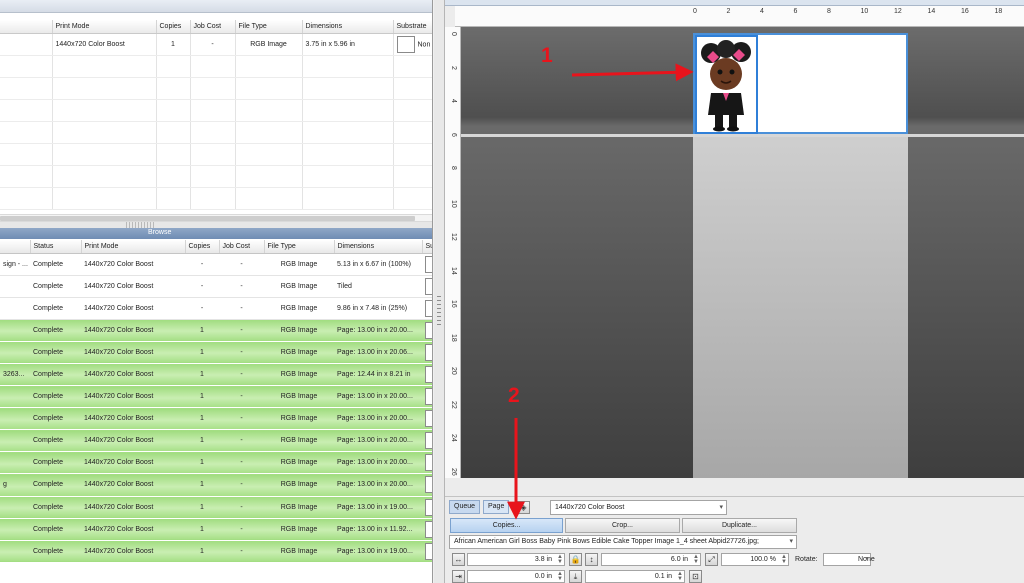 The height and width of the screenshot is (583, 1024). Describe the element at coordinates (453, 237) in the screenshot. I see `ruler-tick-label: 12` at that location.